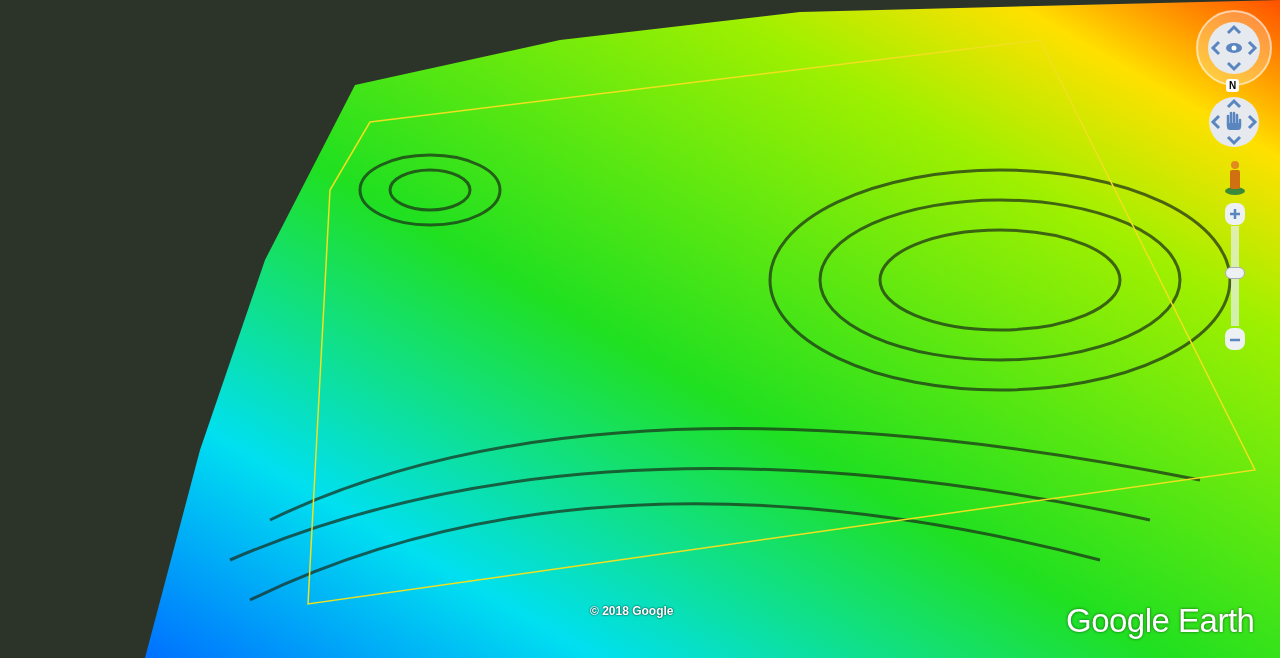  I want to click on person-icon, so click(1235, 178).